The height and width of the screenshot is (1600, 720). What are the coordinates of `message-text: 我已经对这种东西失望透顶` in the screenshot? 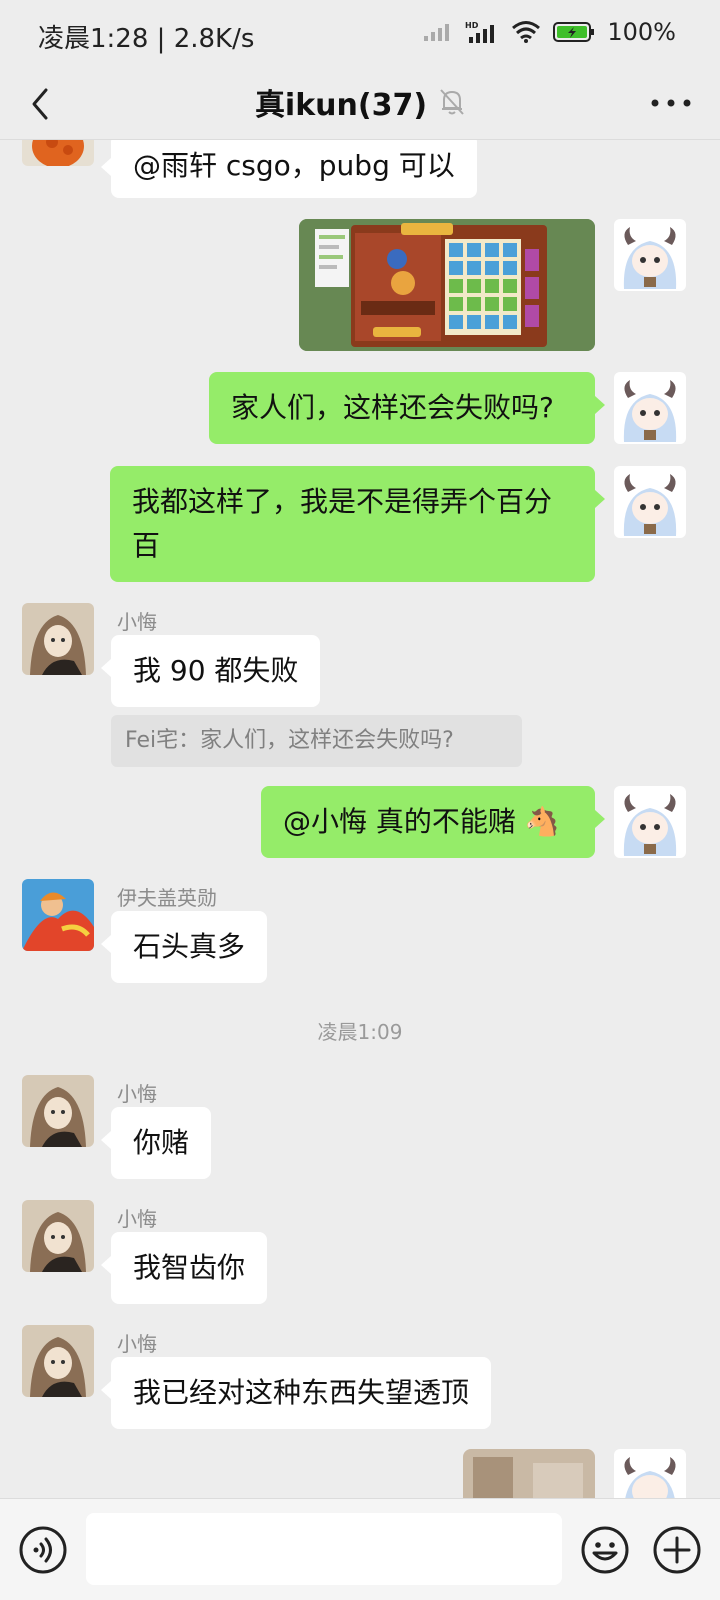 It's located at (301, 1392).